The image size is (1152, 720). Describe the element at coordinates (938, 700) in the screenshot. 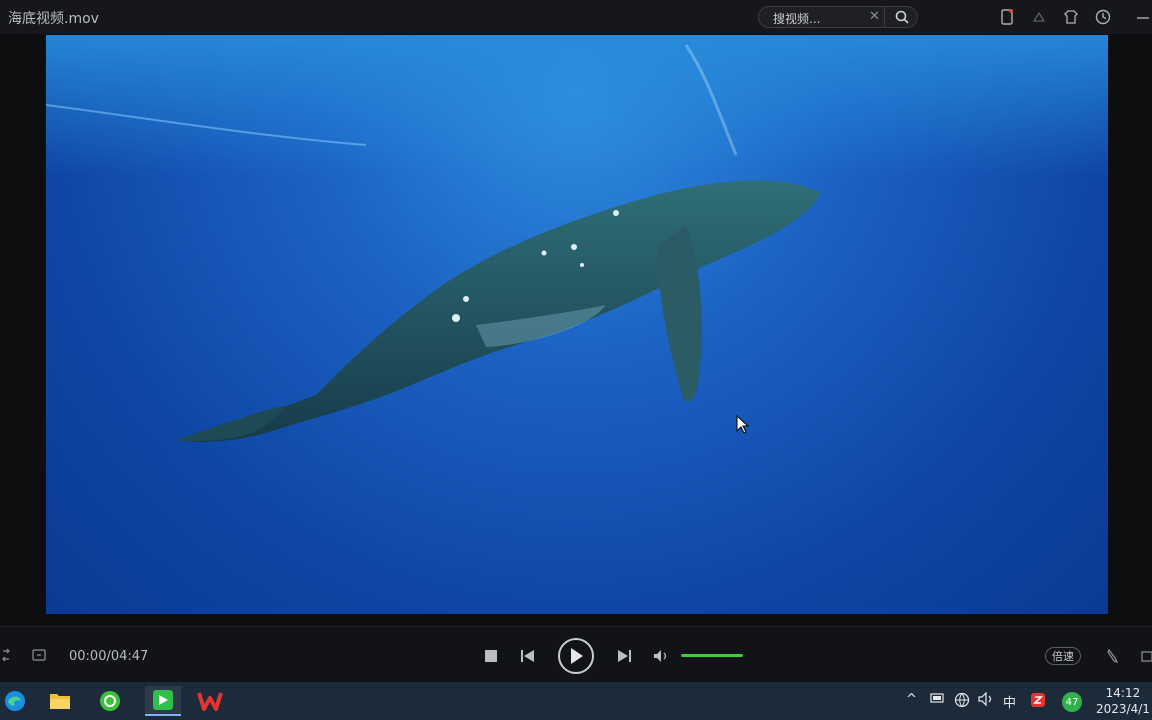

I see `battery-icon` at that location.